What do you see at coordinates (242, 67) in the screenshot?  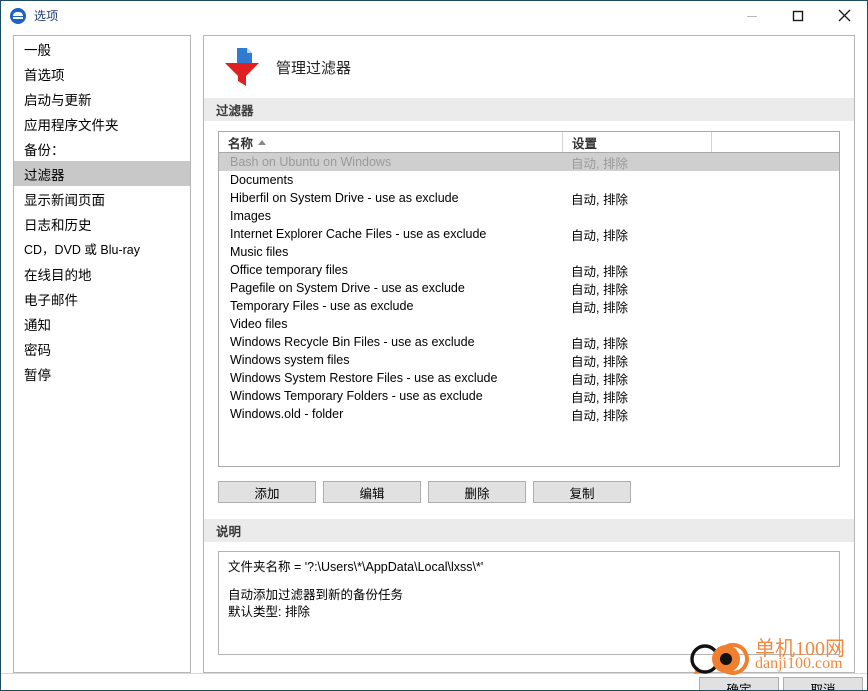 I see `funnel-filter-icon` at bounding box center [242, 67].